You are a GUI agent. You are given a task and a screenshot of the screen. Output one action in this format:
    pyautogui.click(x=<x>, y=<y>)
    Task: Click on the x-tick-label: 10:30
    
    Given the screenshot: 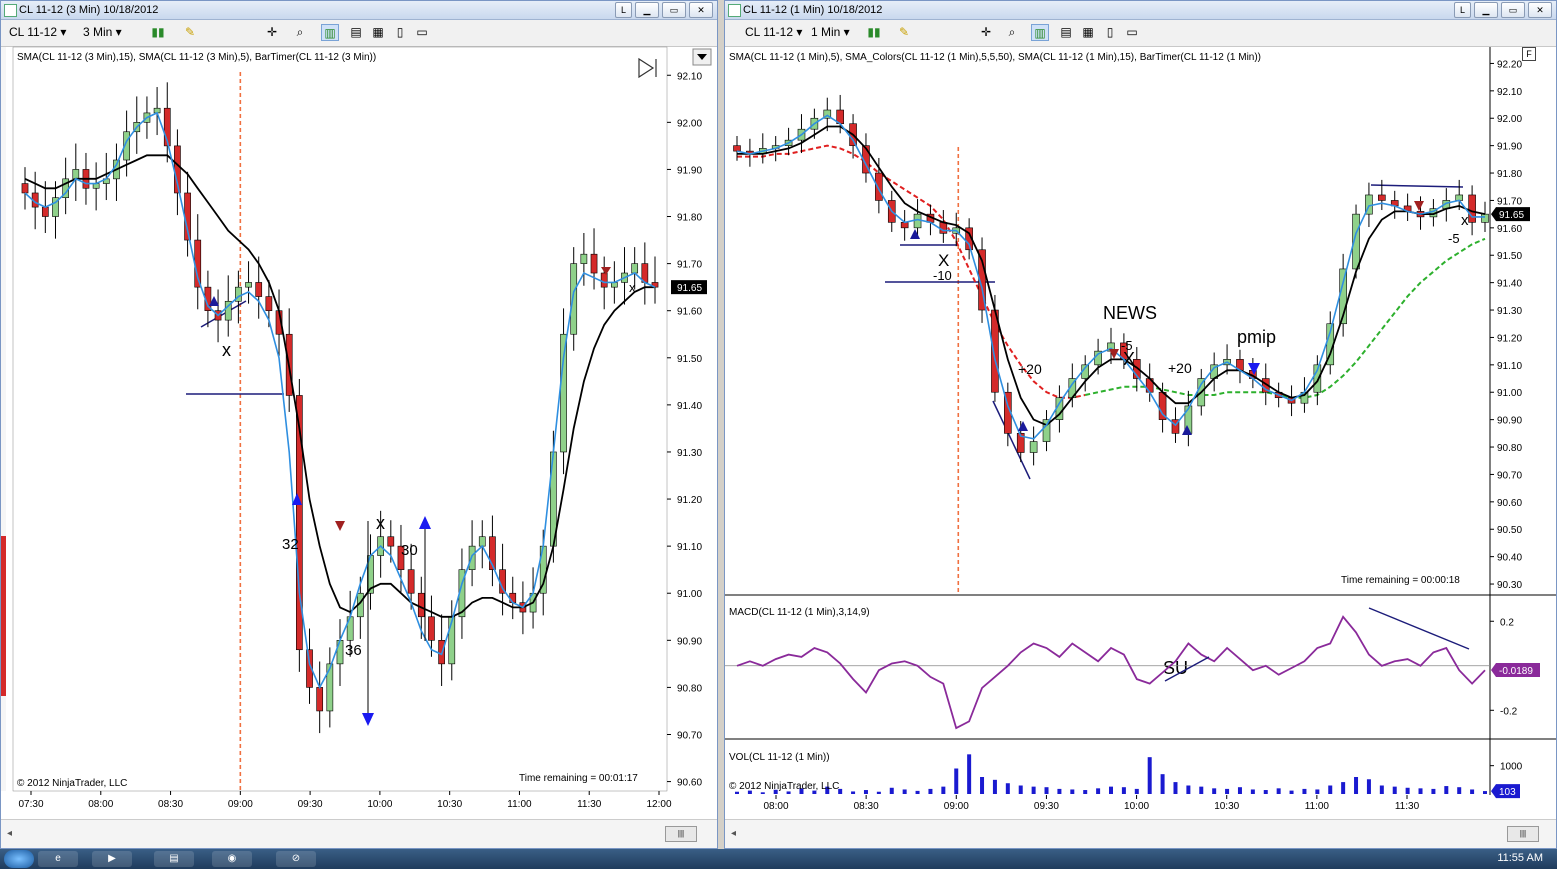 What is the action you would take?
    pyautogui.click(x=1226, y=806)
    